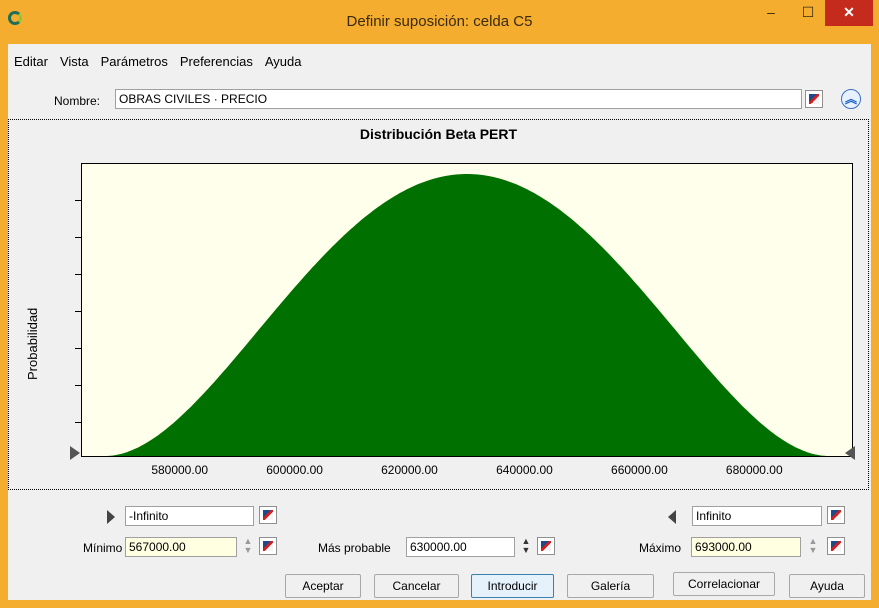  I want to click on max-spinner: ▲ ▼, so click(813, 547).